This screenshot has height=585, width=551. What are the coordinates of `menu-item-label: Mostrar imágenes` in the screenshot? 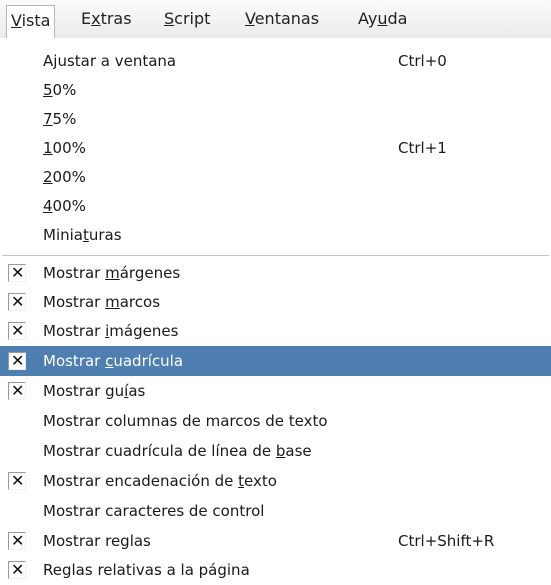 It's located at (111, 331).